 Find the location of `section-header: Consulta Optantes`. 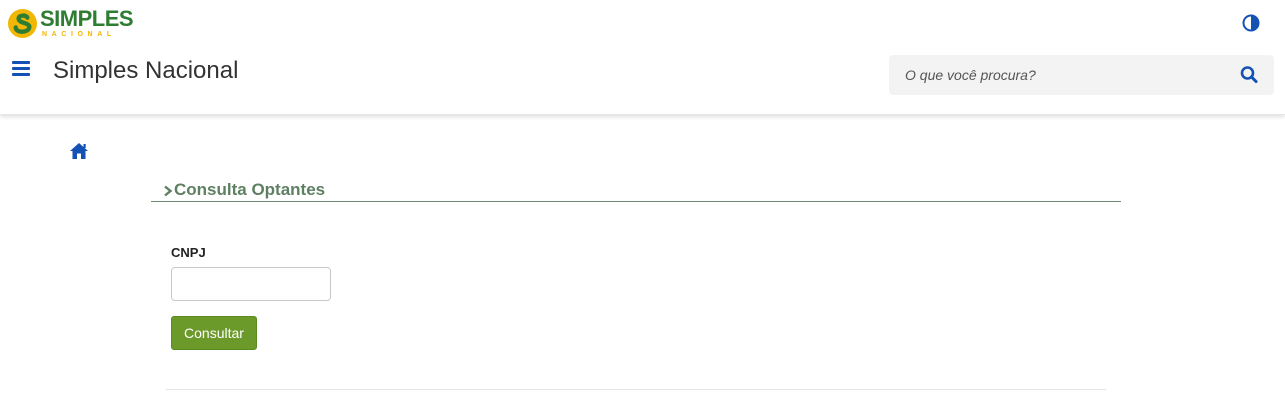

section-header: Consulta Optantes is located at coordinates (636, 191).